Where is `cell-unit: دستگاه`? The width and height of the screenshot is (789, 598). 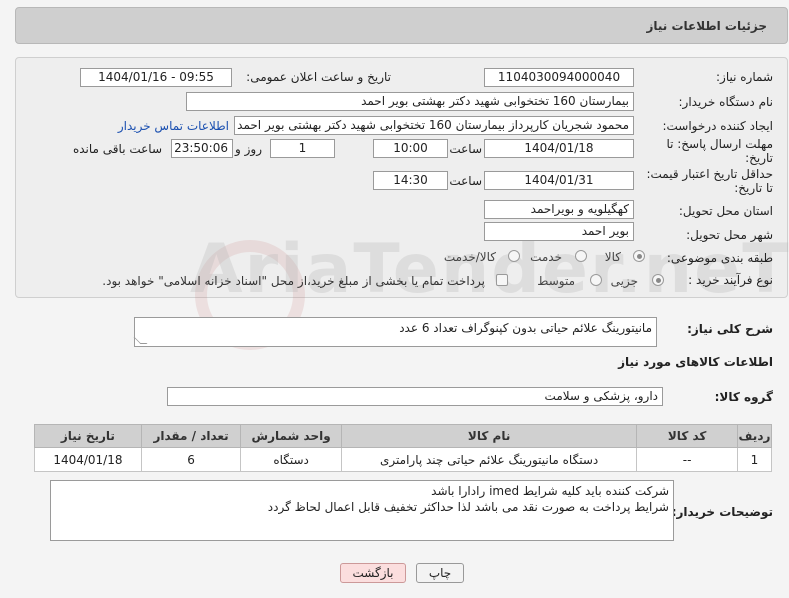 cell-unit: دستگاه is located at coordinates (291, 459).